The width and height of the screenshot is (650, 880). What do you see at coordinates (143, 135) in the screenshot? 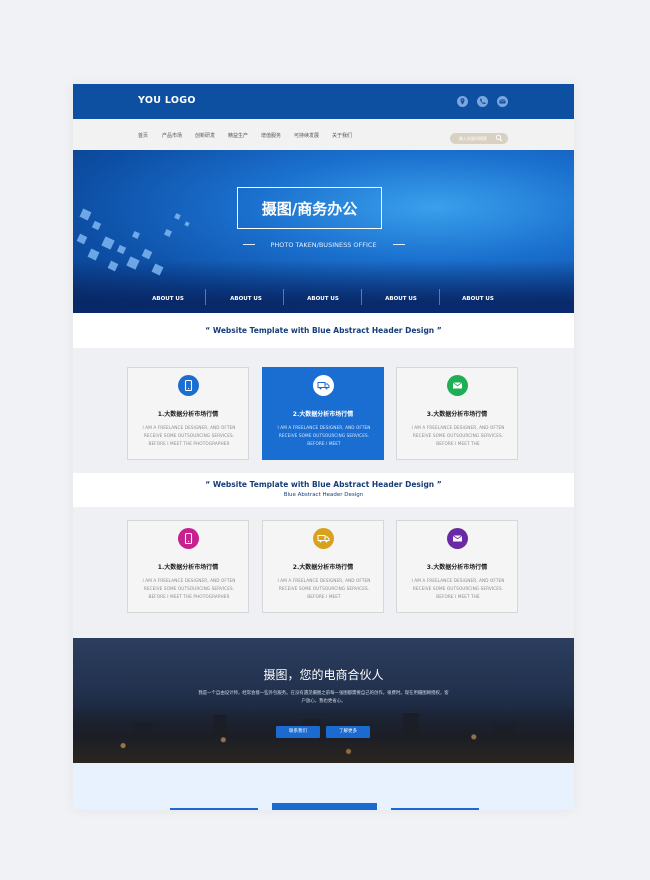
I see `nav-item-home: 首页` at bounding box center [143, 135].